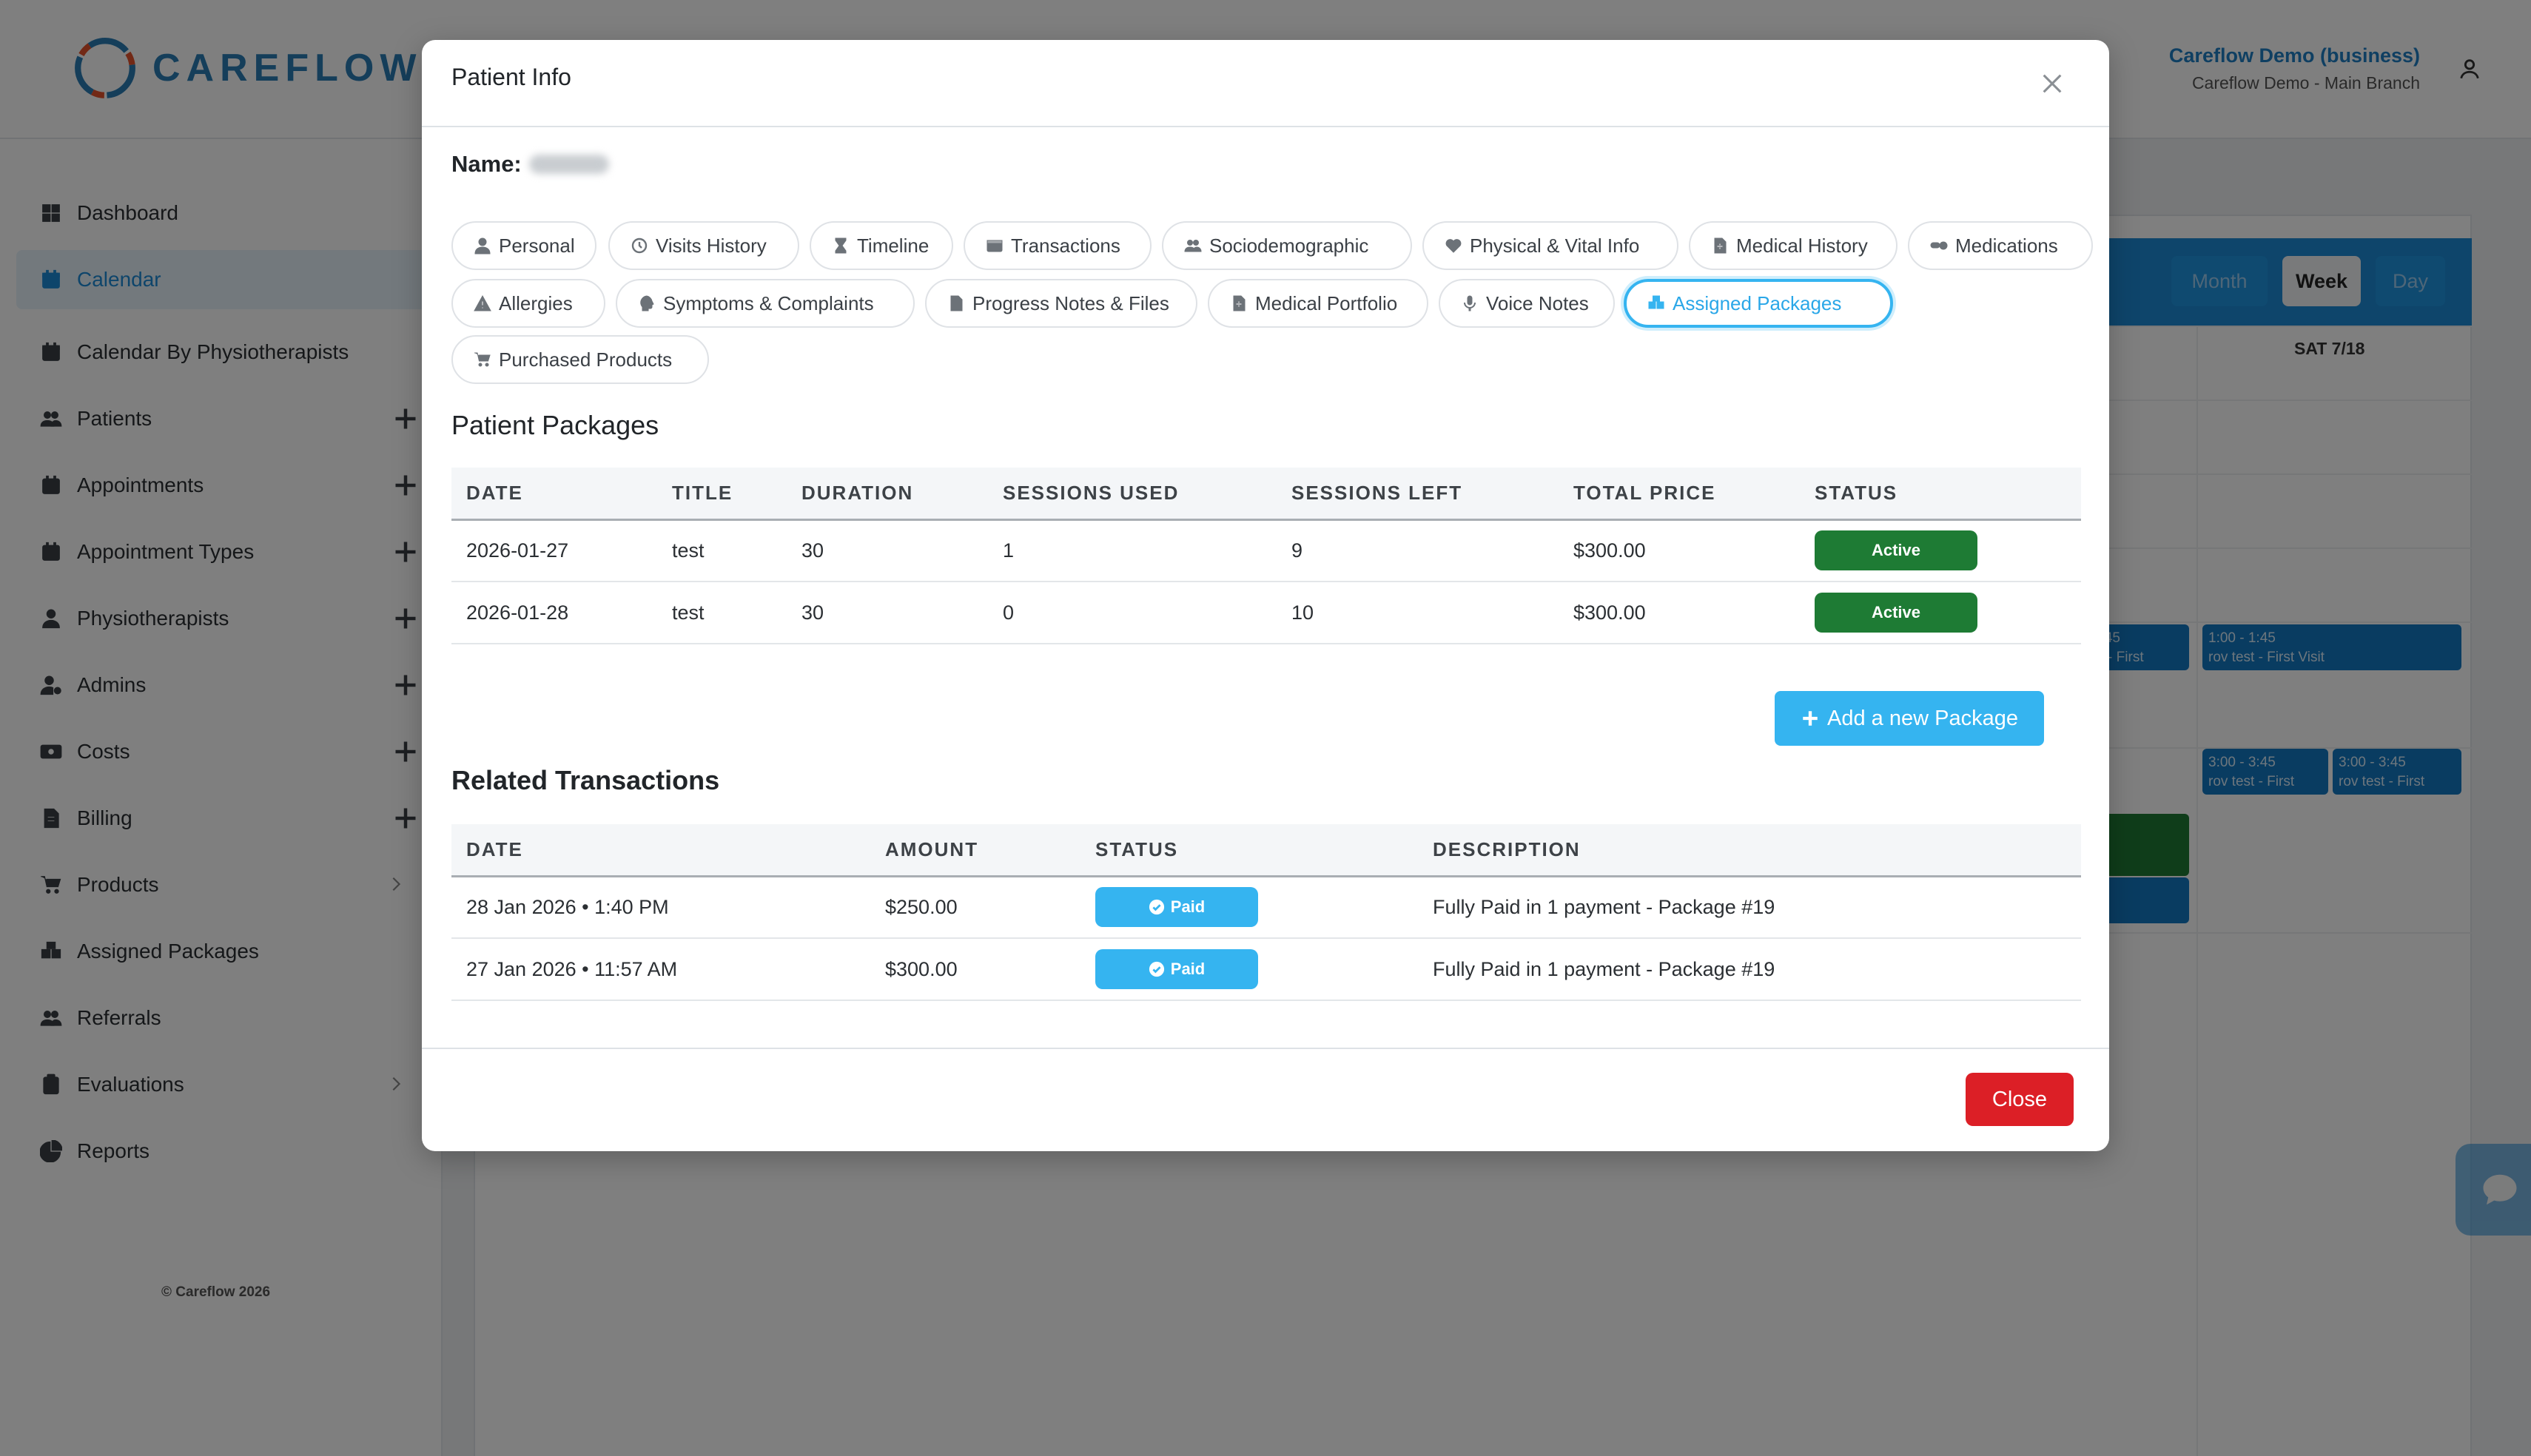 This screenshot has height=1456, width=2531. I want to click on status-badge-label: Paid, so click(1188, 907).